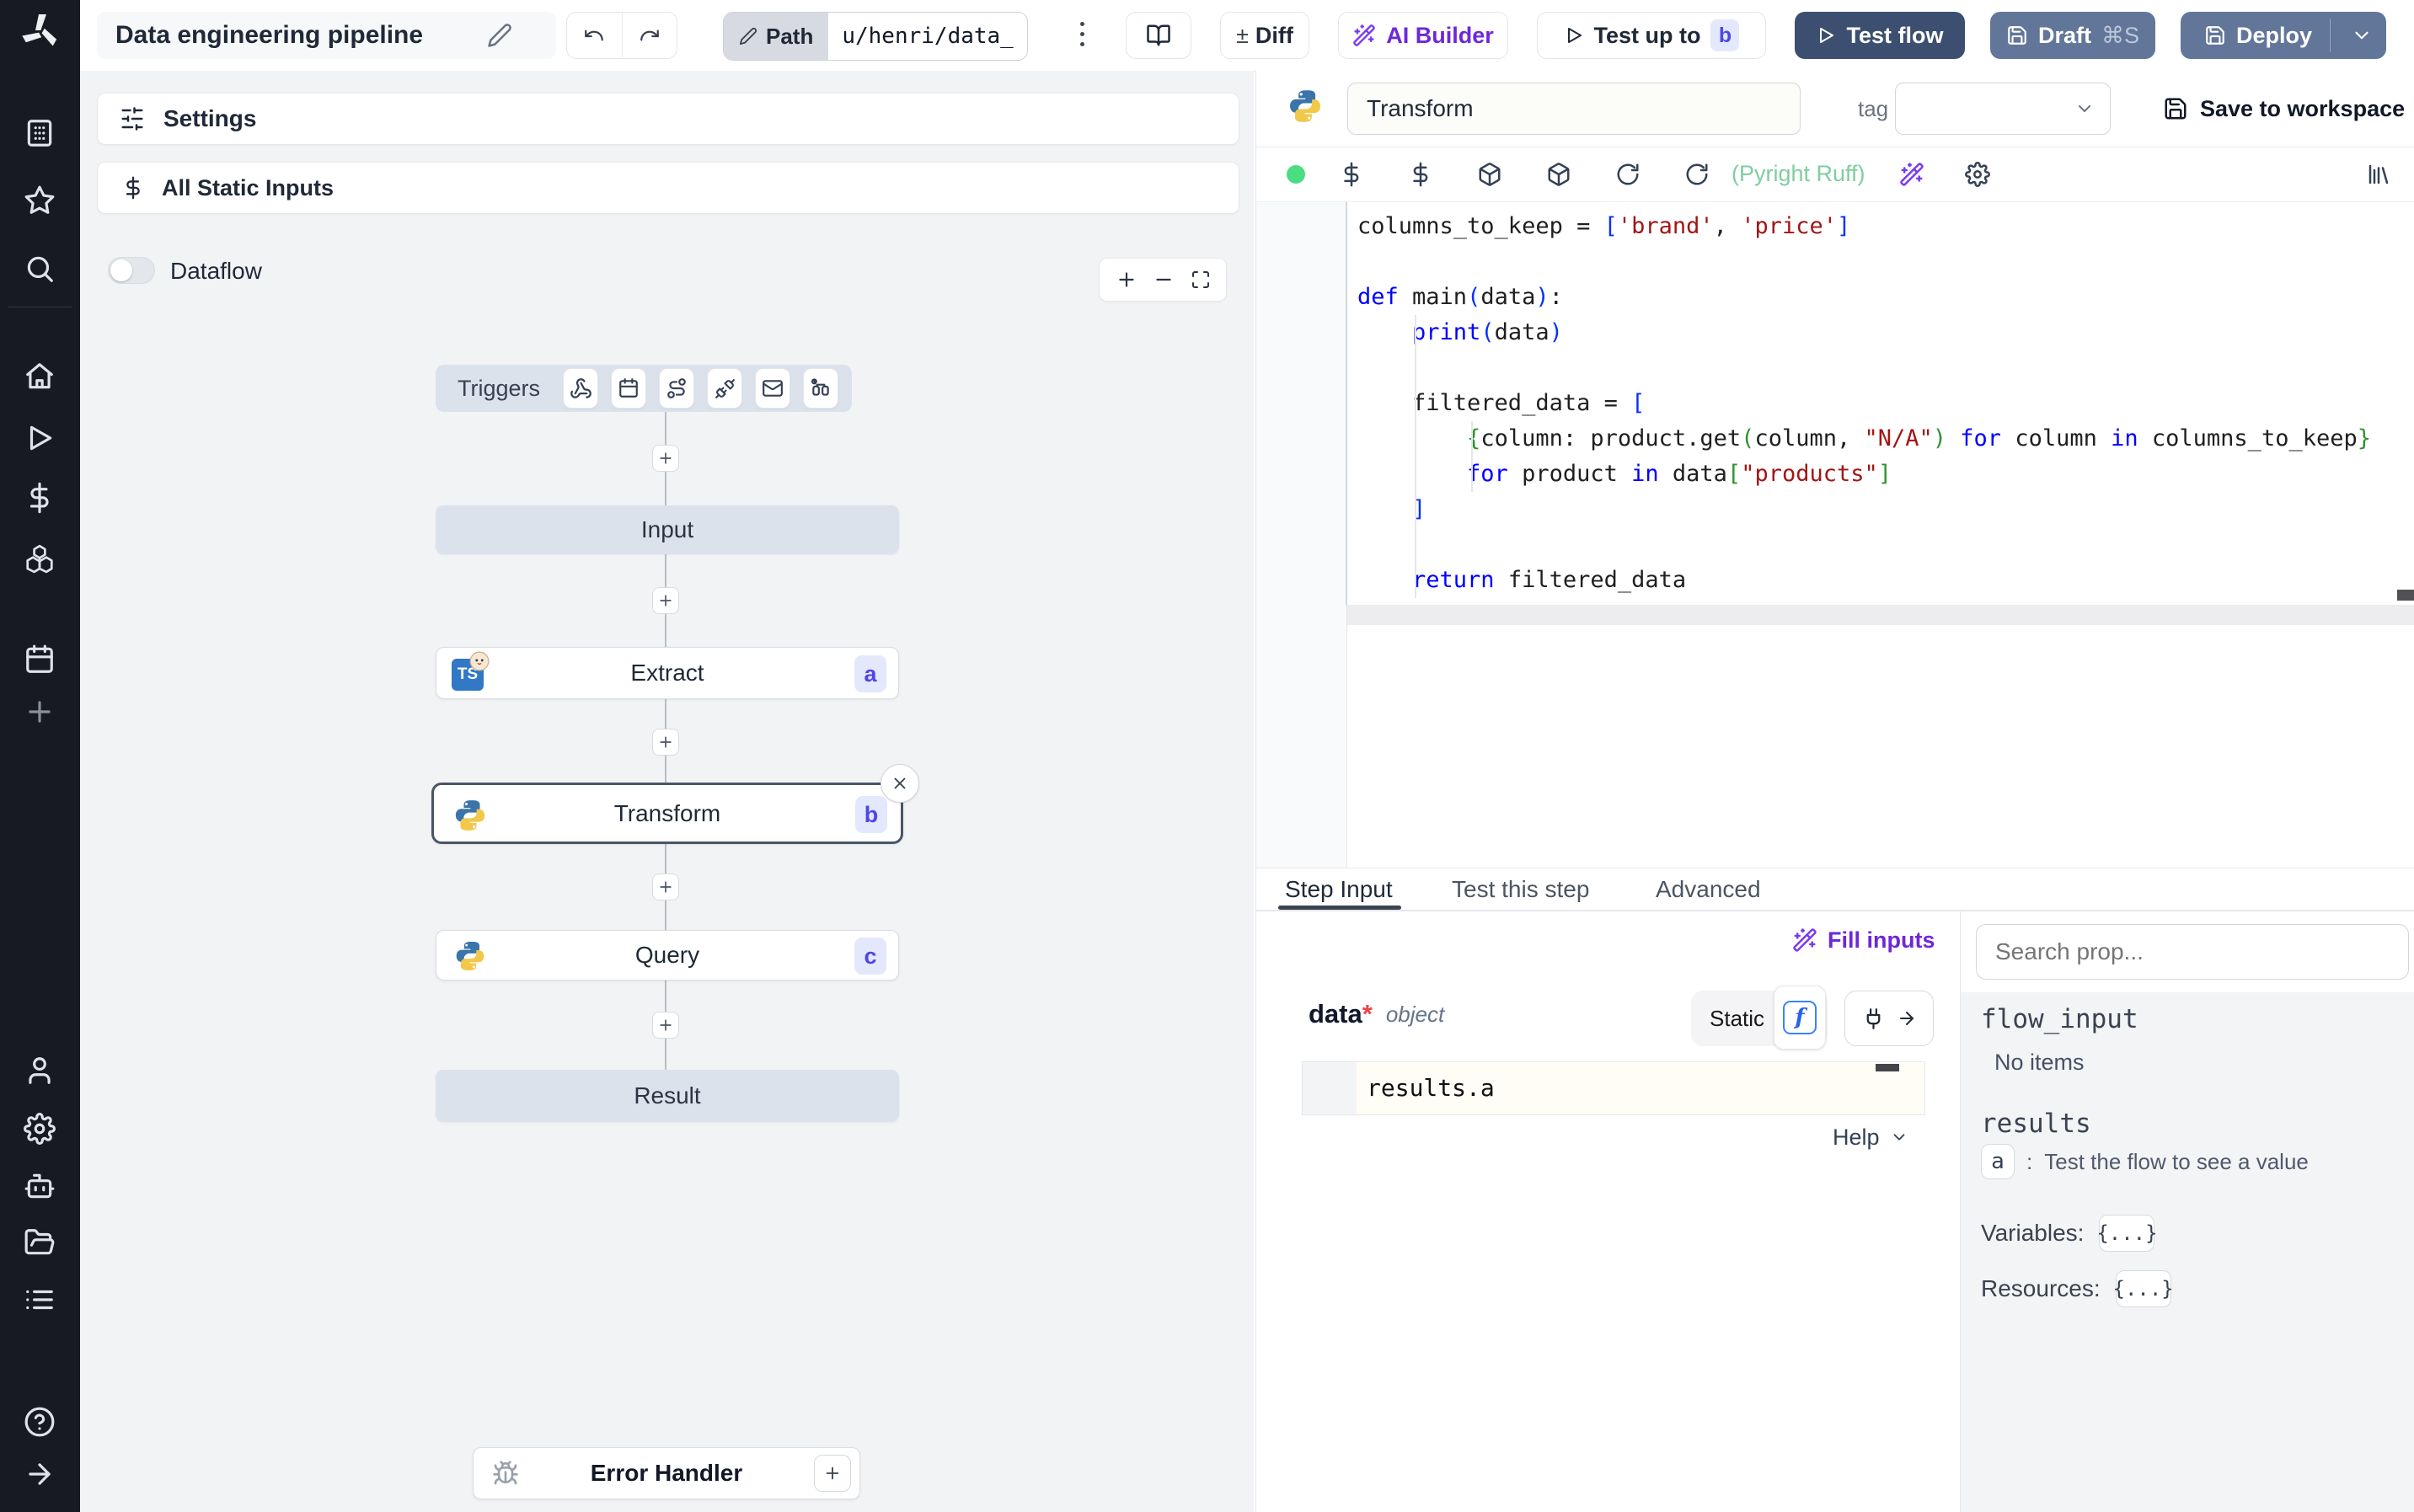 The width and height of the screenshot is (2414, 1512). I want to click on query-node-badge: c, so click(870, 956).